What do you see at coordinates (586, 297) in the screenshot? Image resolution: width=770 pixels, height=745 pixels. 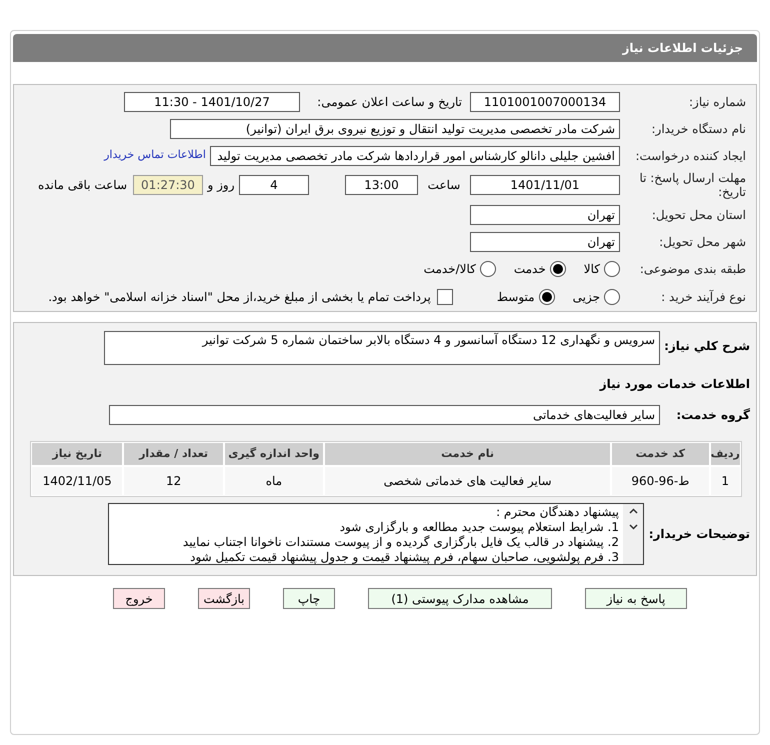 I see `radio-label: جزیی` at bounding box center [586, 297].